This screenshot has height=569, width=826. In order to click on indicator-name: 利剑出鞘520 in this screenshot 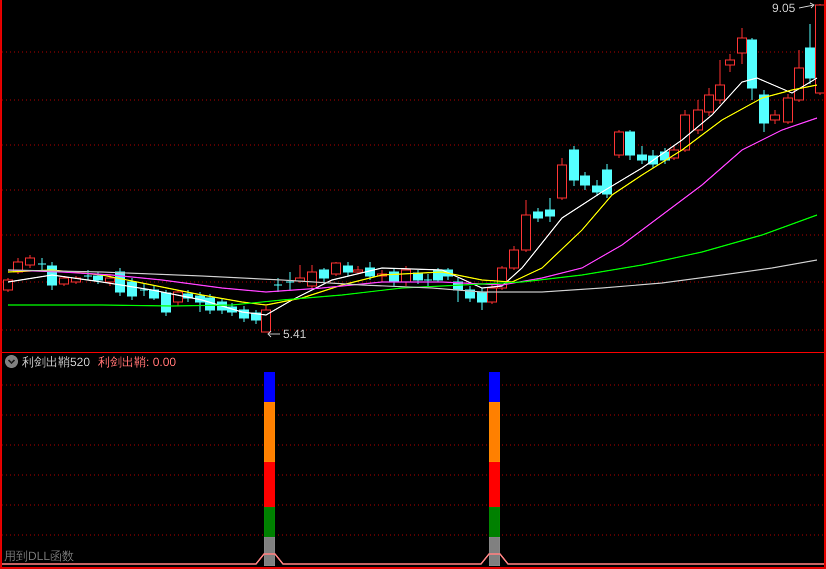, I will do `click(56, 362)`.